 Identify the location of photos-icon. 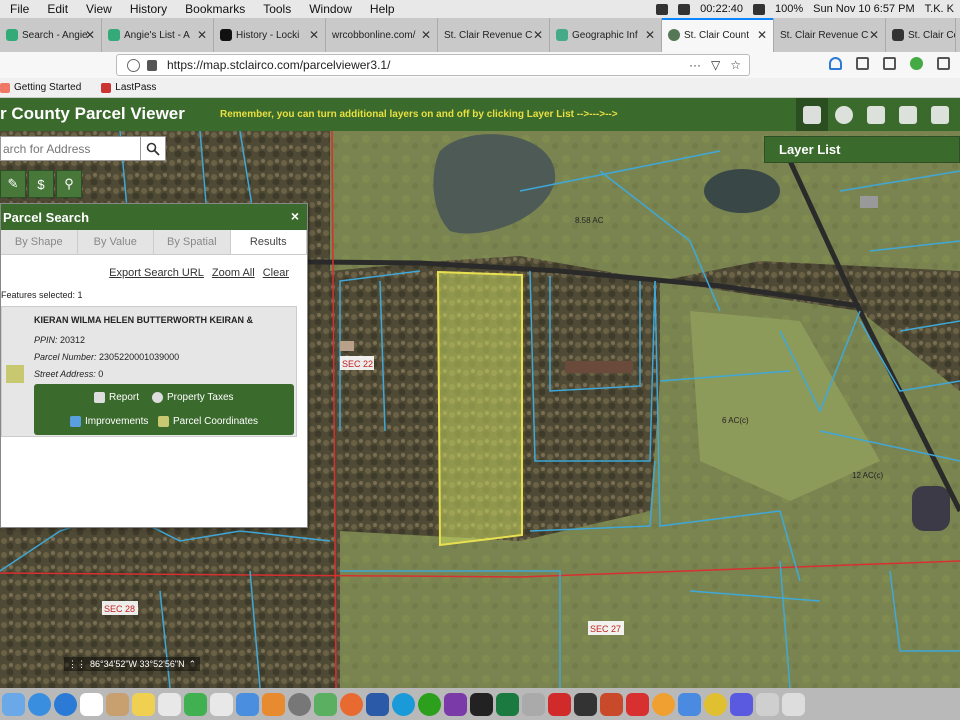
(169, 704).